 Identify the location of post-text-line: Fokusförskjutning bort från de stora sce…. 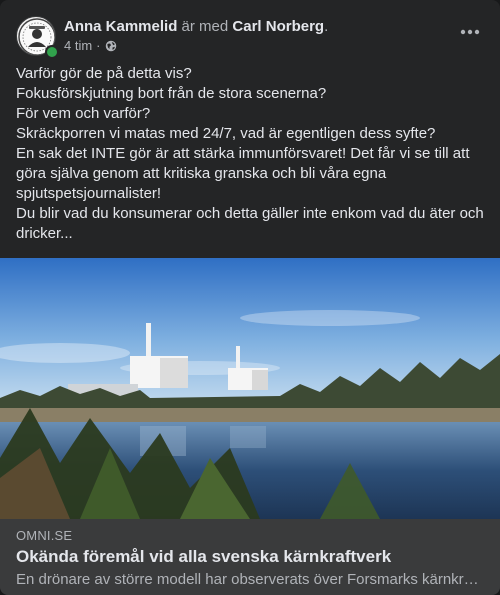
(171, 93).